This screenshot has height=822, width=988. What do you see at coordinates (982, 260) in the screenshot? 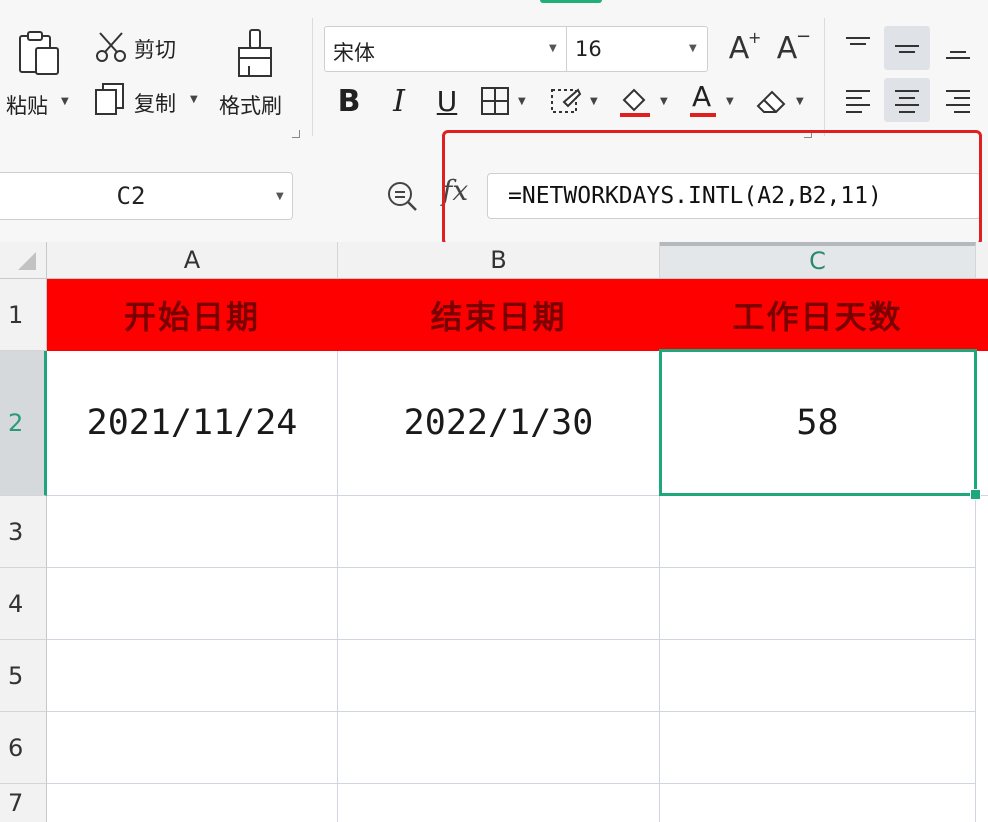
I see `column-header-d` at bounding box center [982, 260].